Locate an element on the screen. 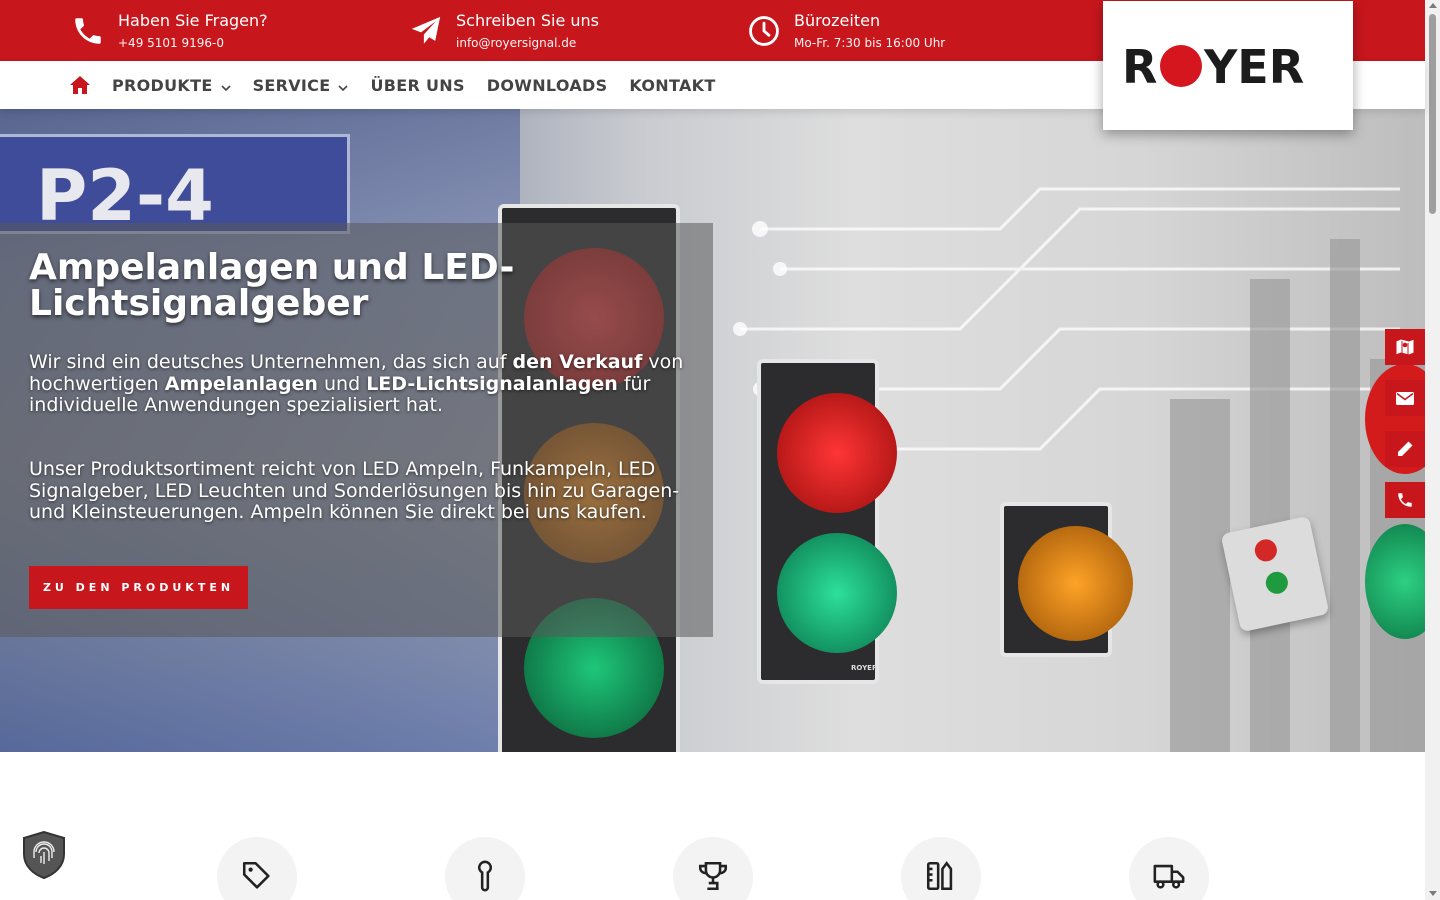 This screenshot has height=900, width=1440. hero-intro-bold: Ampelanlagen is located at coordinates (241, 383).